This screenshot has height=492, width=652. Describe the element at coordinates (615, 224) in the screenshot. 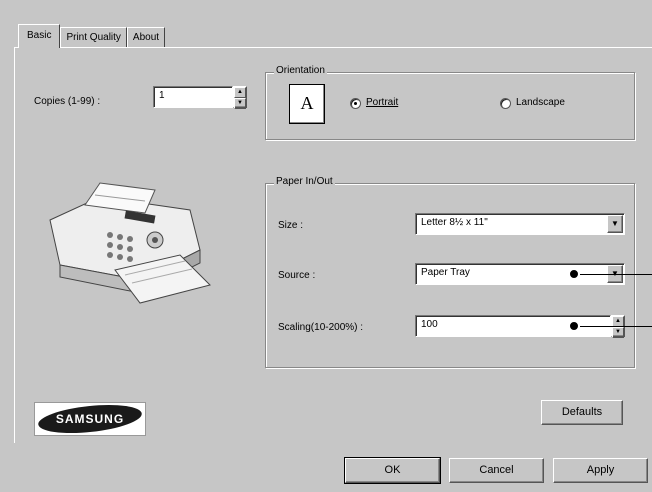

I see `size-dropdown-chevron-icon: ▼` at that location.